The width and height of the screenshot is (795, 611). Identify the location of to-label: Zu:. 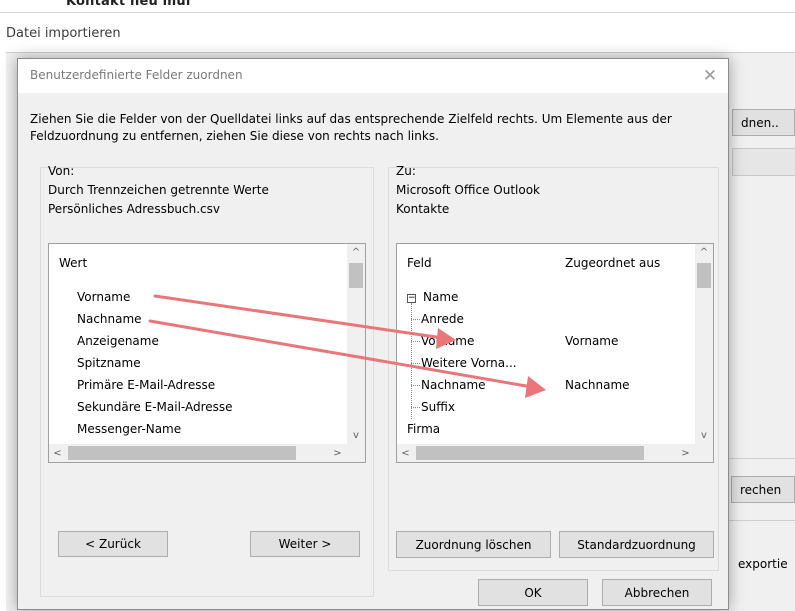
(406, 171).